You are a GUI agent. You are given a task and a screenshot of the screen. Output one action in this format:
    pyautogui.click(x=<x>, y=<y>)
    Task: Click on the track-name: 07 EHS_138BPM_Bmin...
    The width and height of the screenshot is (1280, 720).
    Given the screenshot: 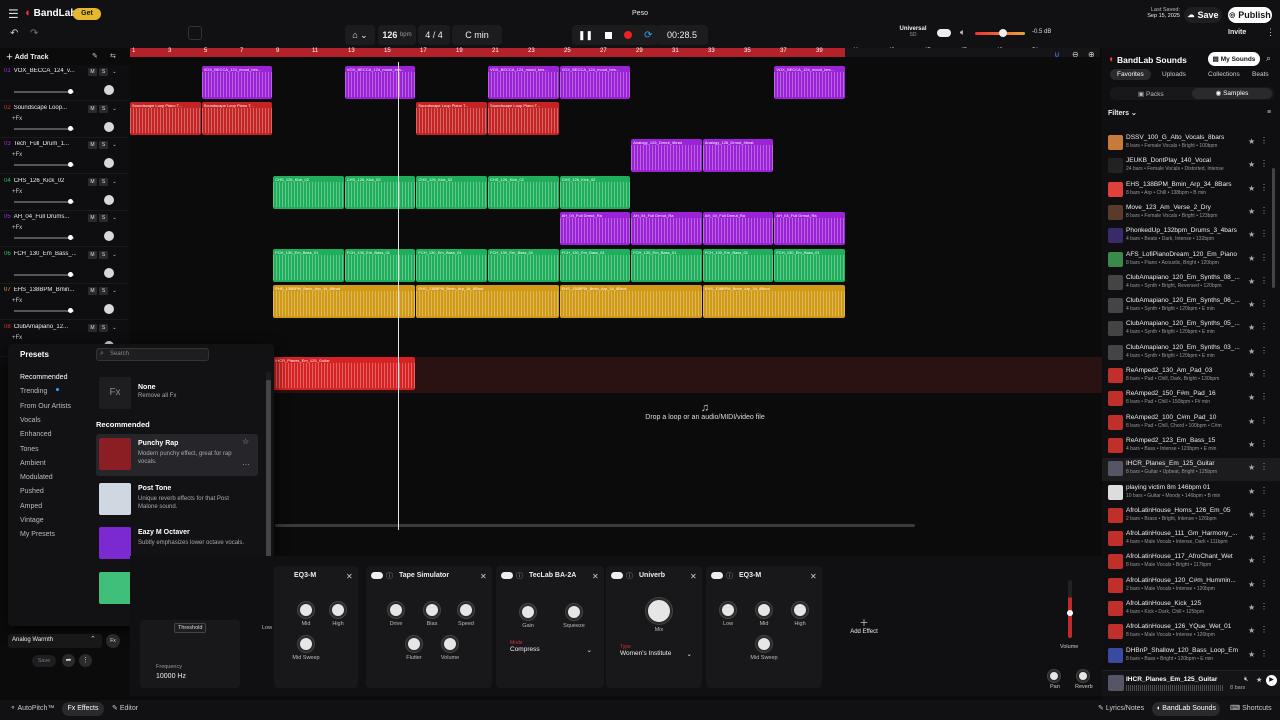 What is the action you would take?
    pyautogui.click(x=40, y=290)
    